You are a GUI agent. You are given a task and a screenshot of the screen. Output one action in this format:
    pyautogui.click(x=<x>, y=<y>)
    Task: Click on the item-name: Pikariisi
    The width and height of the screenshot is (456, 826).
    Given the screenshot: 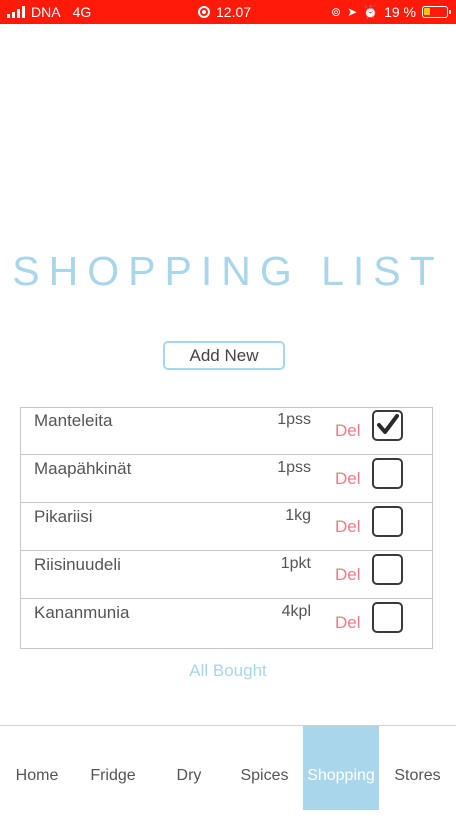 What is the action you would take?
    pyautogui.click(x=63, y=516)
    